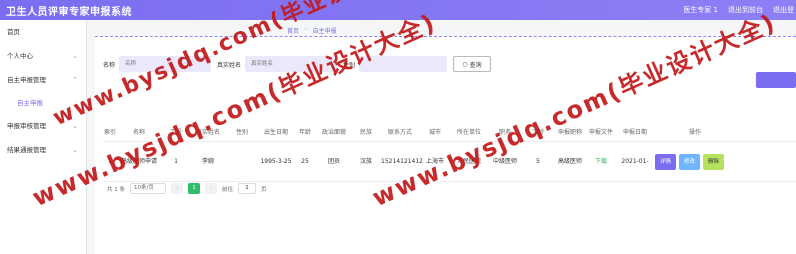 Image resolution: width=796 pixels, height=254 pixels. What do you see at coordinates (43, 56) in the screenshot?
I see `sidebar-item-personal-center: 个人中心 ⌄` at bounding box center [43, 56].